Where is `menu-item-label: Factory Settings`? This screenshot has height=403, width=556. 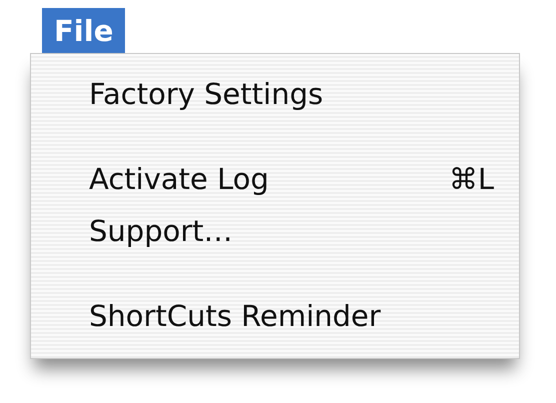 menu-item-label: Factory Settings is located at coordinates (206, 94).